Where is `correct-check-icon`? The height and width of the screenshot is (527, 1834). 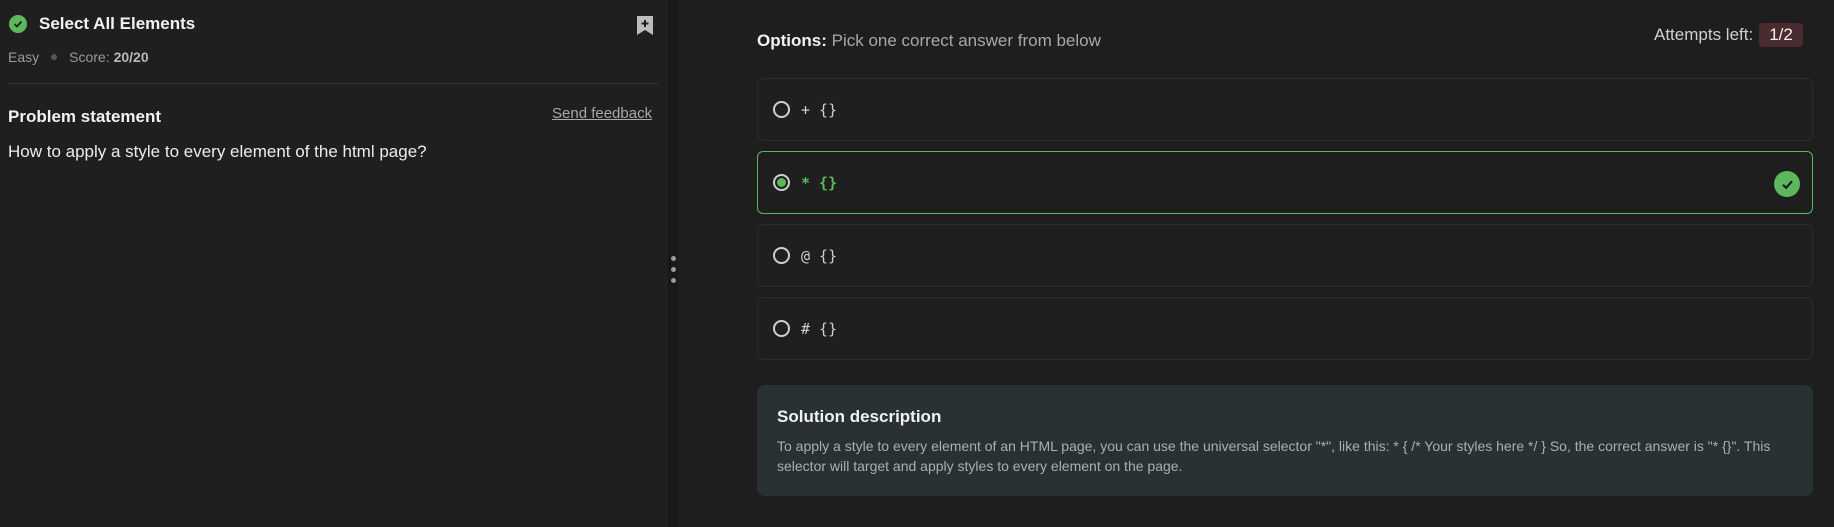
correct-check-icon is located at coordinates (1787, 184).